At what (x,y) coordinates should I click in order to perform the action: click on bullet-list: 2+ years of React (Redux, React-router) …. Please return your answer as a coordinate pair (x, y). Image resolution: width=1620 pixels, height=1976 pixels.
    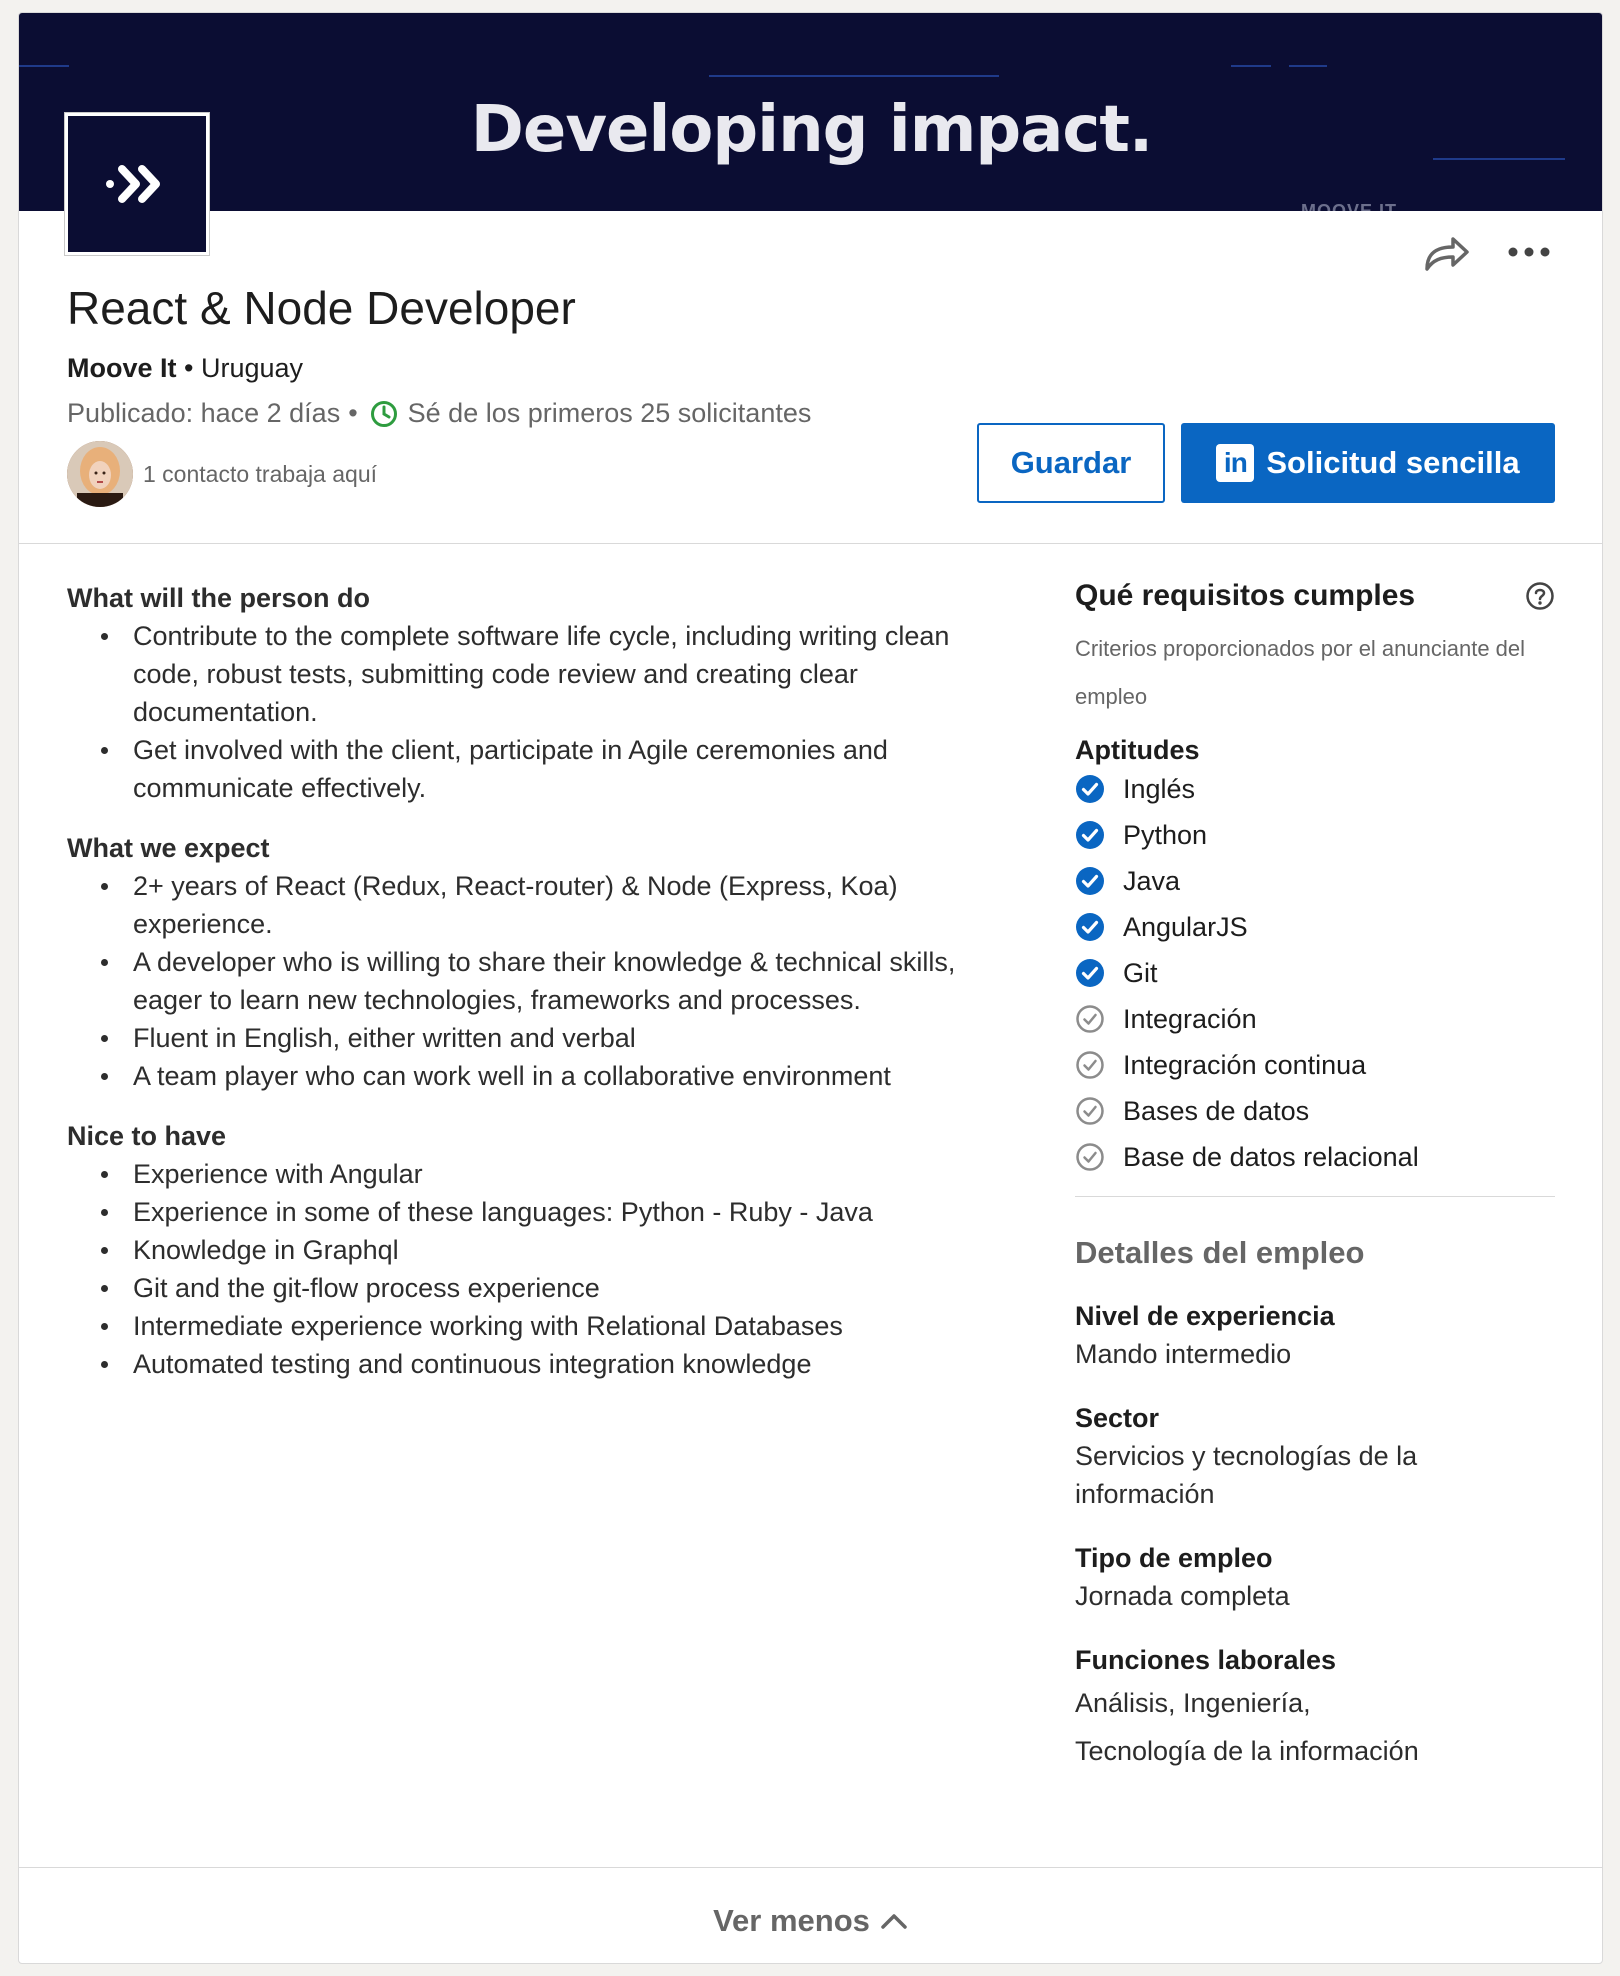
    Looking at the image, I should click on (537, 981).